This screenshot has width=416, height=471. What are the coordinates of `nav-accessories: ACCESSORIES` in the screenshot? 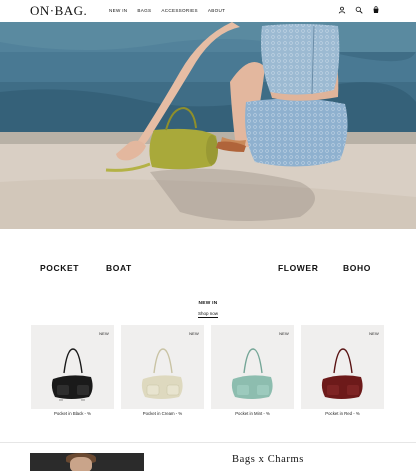 It's located at (179, 10).